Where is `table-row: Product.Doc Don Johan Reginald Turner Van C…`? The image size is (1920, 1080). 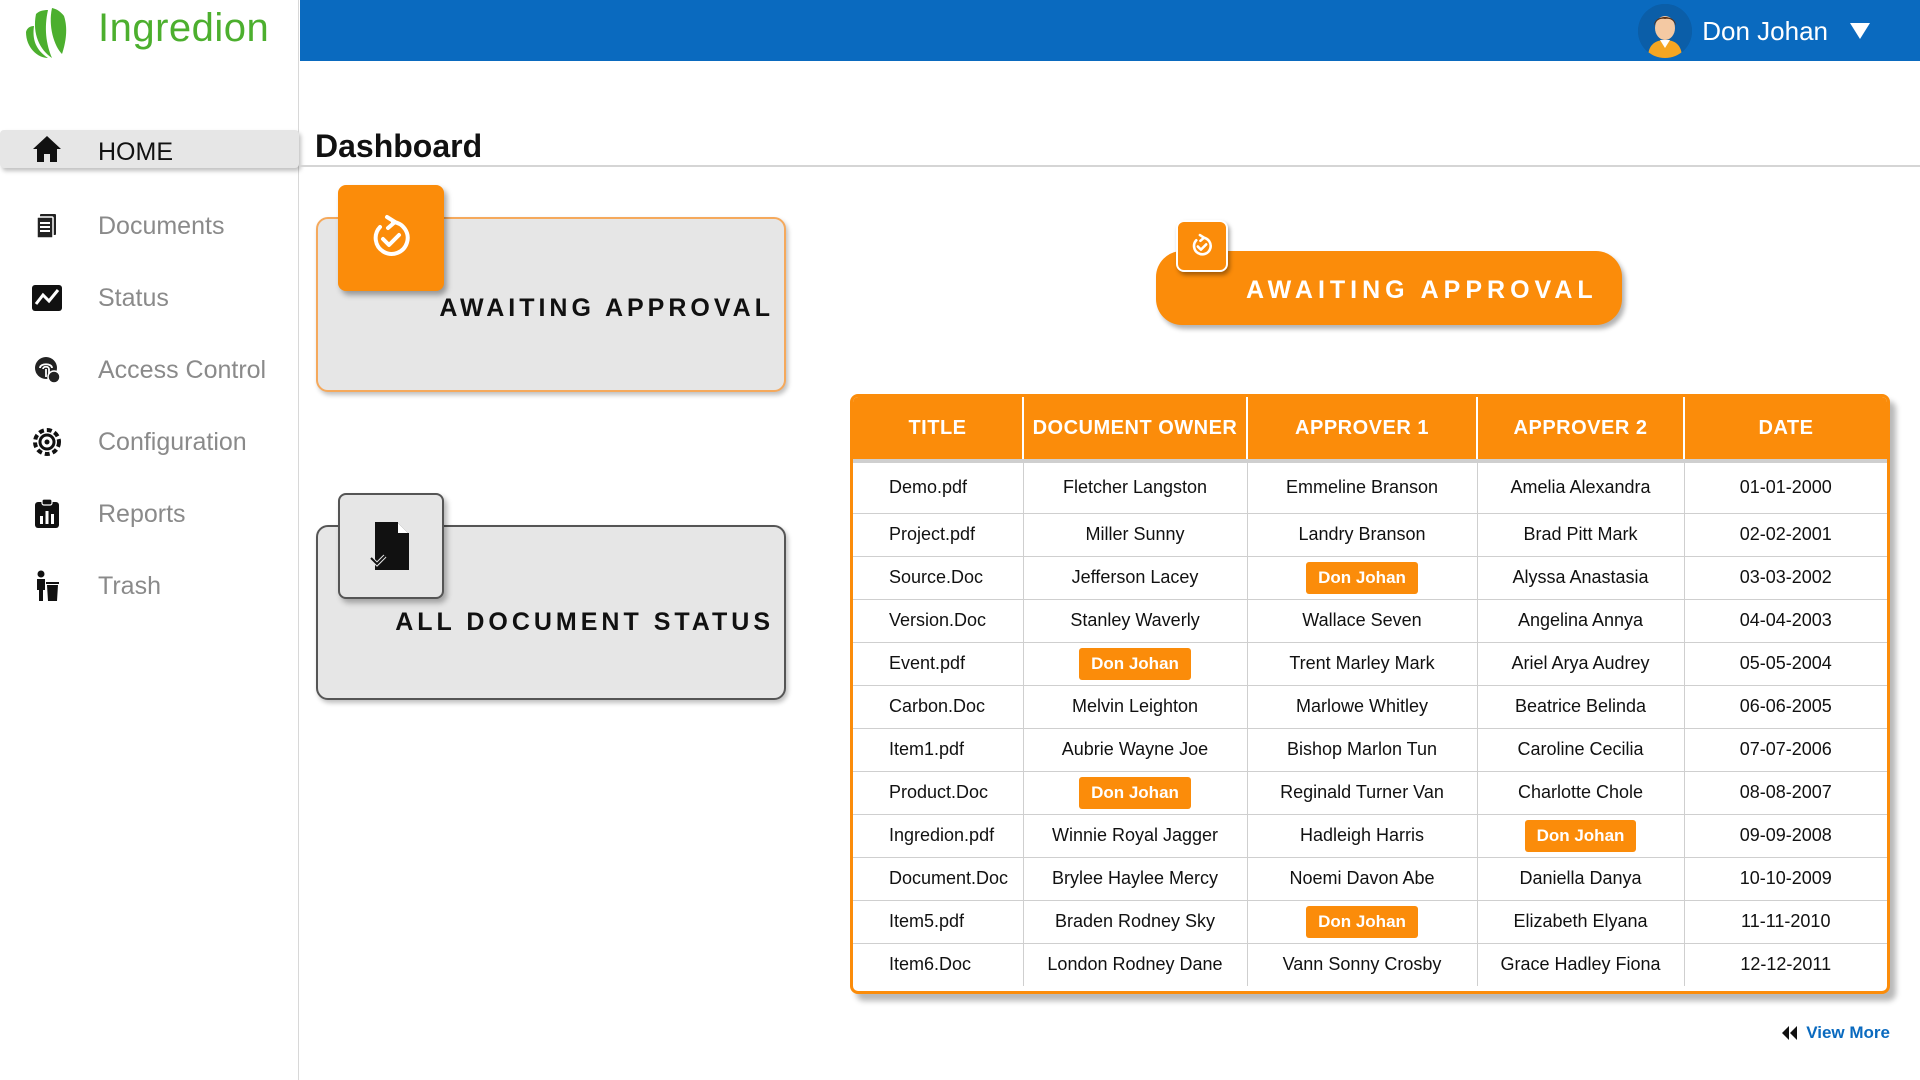
table-row: Product.Doc Don Johan Reginald Turner Van C… is located at coordinates (1370, 792).